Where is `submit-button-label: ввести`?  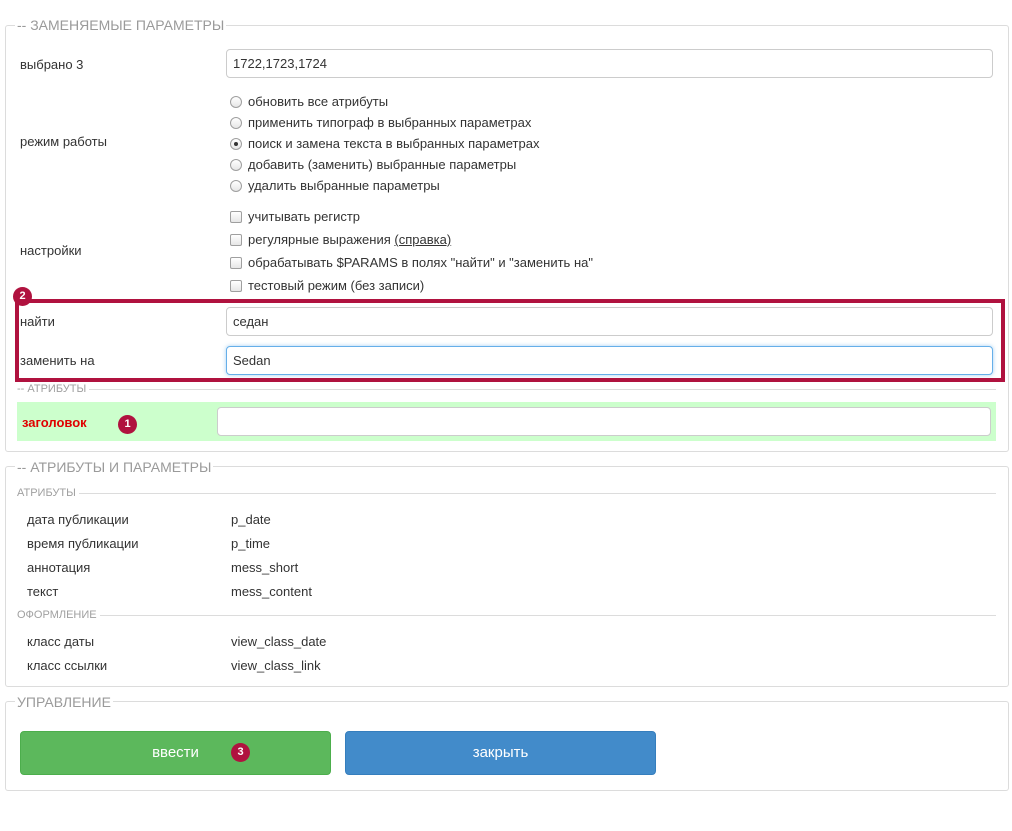
submit-button-label: ввести is located at coordinates (175, 752).